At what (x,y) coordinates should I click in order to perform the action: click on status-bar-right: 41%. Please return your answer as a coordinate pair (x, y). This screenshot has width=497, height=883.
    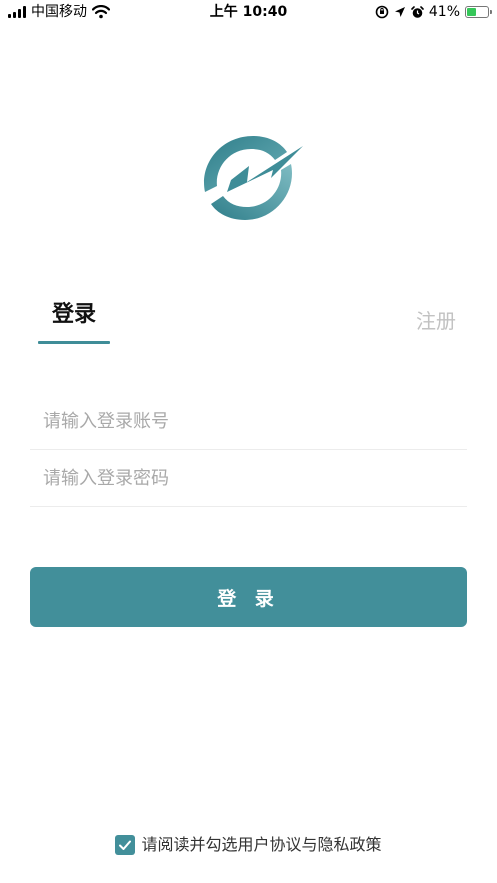
    Looking at the image, I should click on (433, 12).